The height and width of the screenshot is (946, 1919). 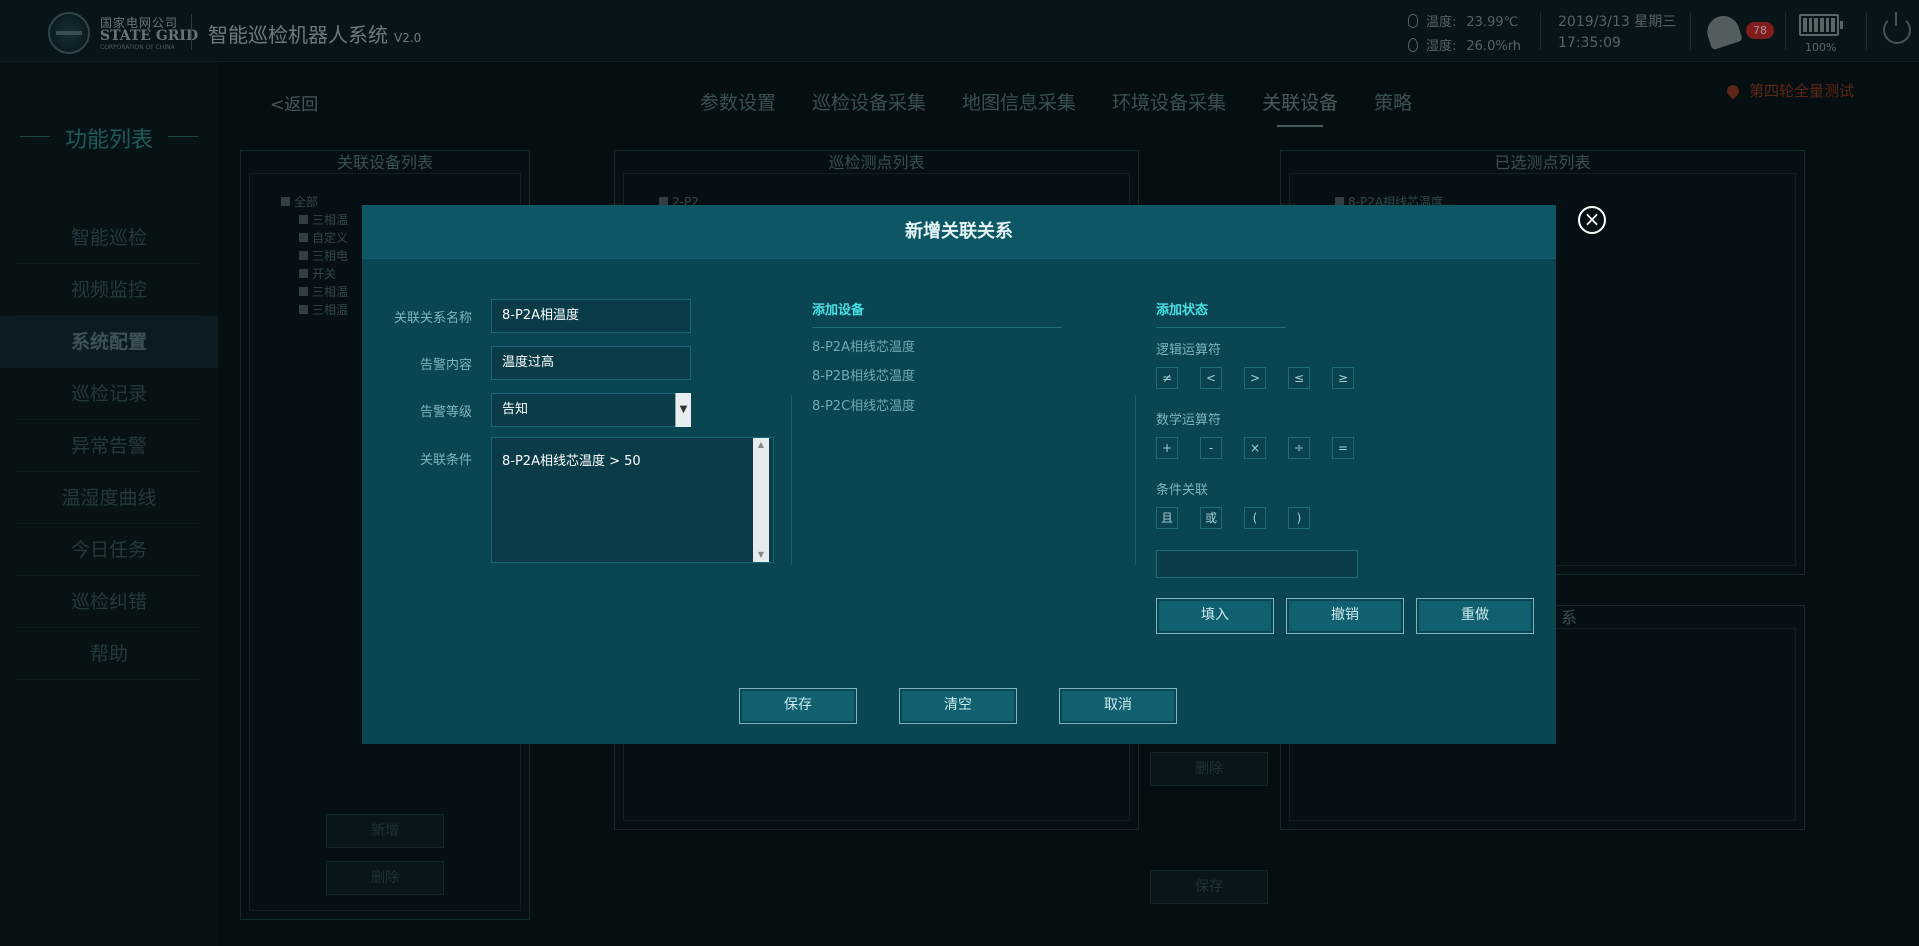 What do you see at coordinates (863, 345) in the screenshot?
I see `device-item: 8-P2A相线芯温度` at bounding box center [863, 345].